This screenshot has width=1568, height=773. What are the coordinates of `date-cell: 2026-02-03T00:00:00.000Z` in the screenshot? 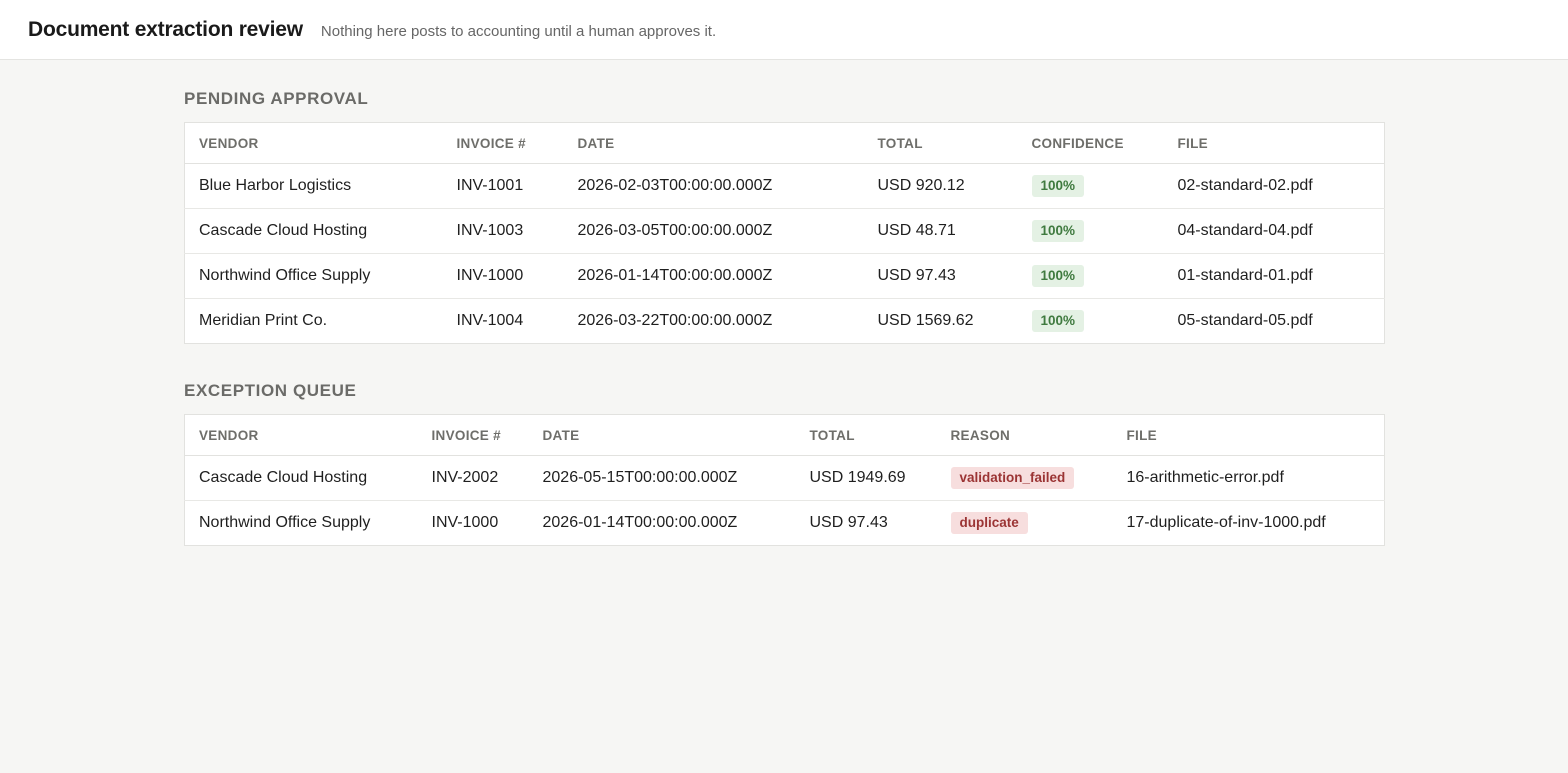 It's located at (713, 186).